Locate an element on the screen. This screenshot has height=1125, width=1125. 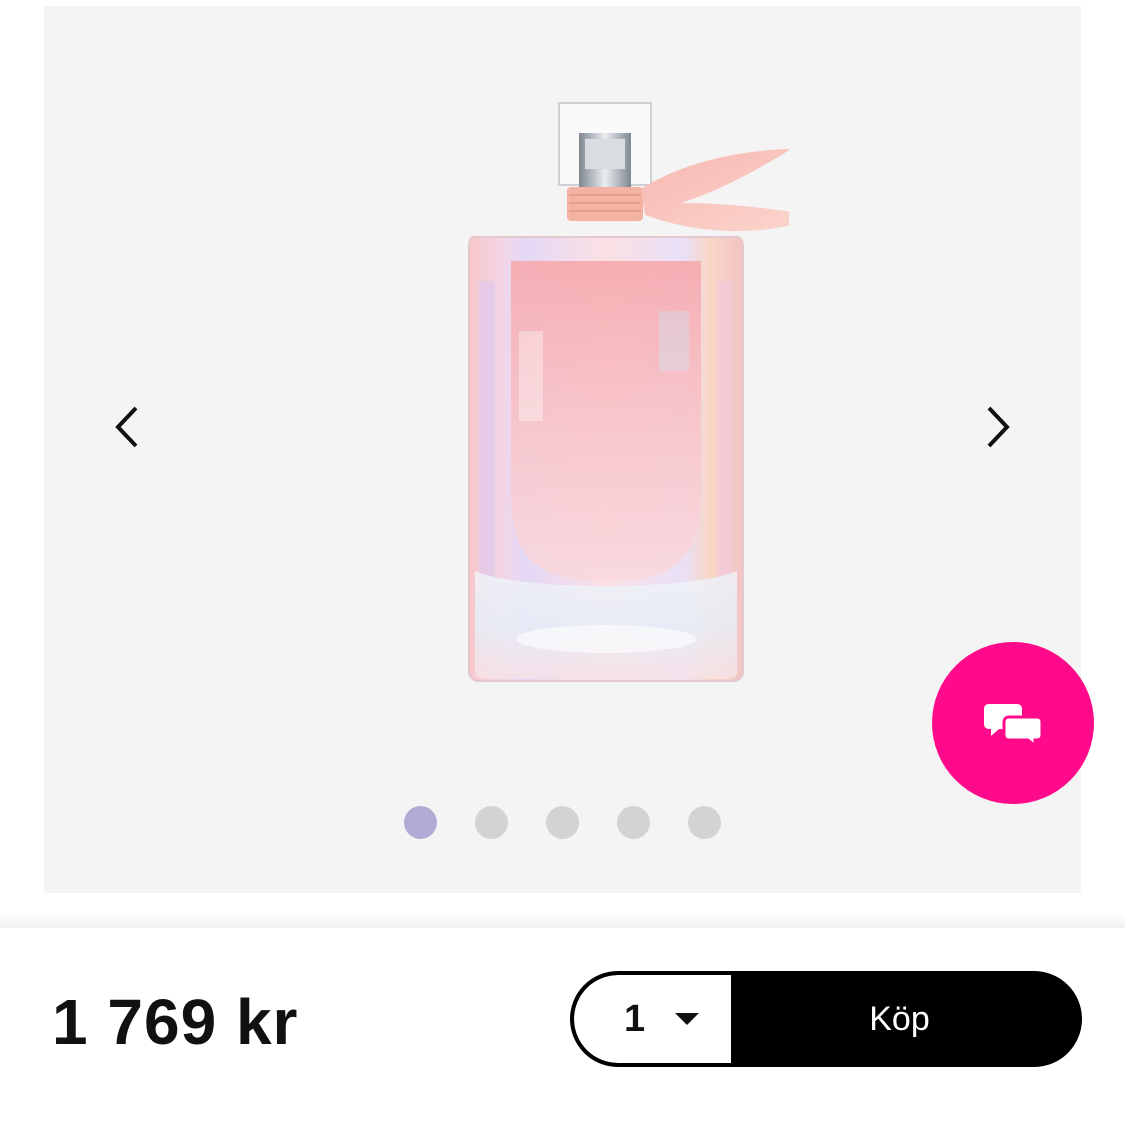
purchase-control: 1 Köp is located at coordinates (826, 1019).